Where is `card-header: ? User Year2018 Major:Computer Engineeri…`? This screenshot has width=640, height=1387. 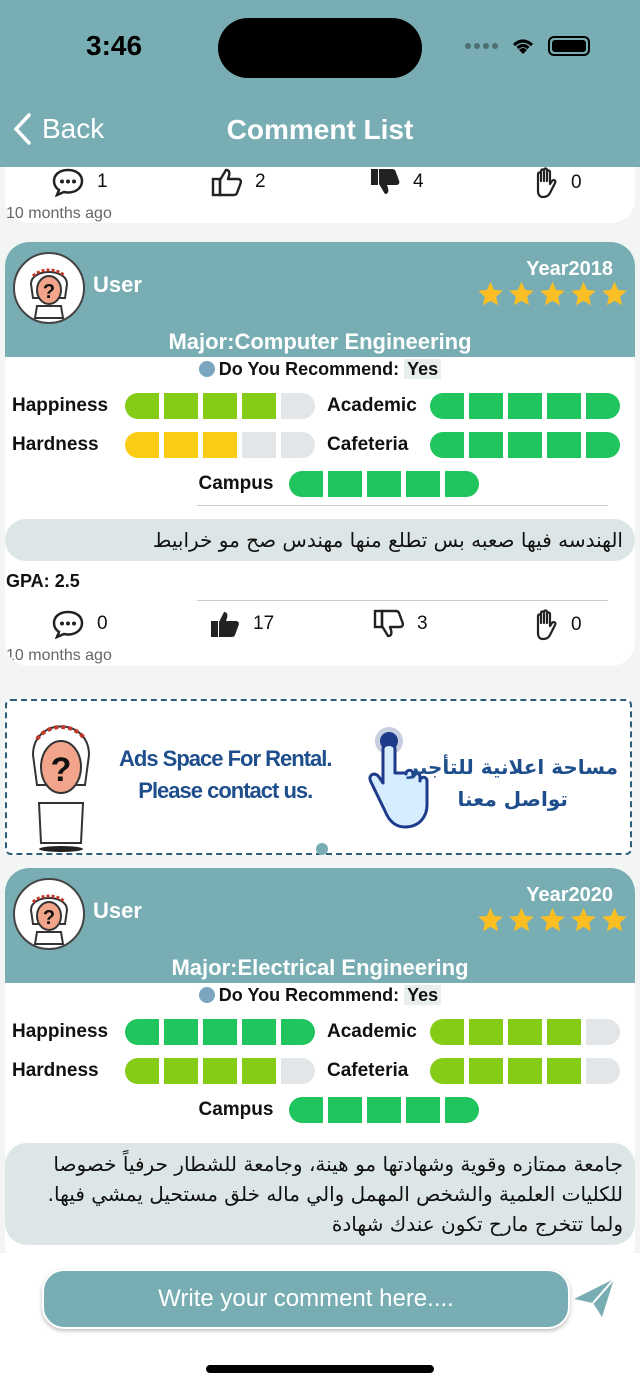 card-header: ? User Year2018 Major:Computer Engineeri… is located at coordinates (320, 299).